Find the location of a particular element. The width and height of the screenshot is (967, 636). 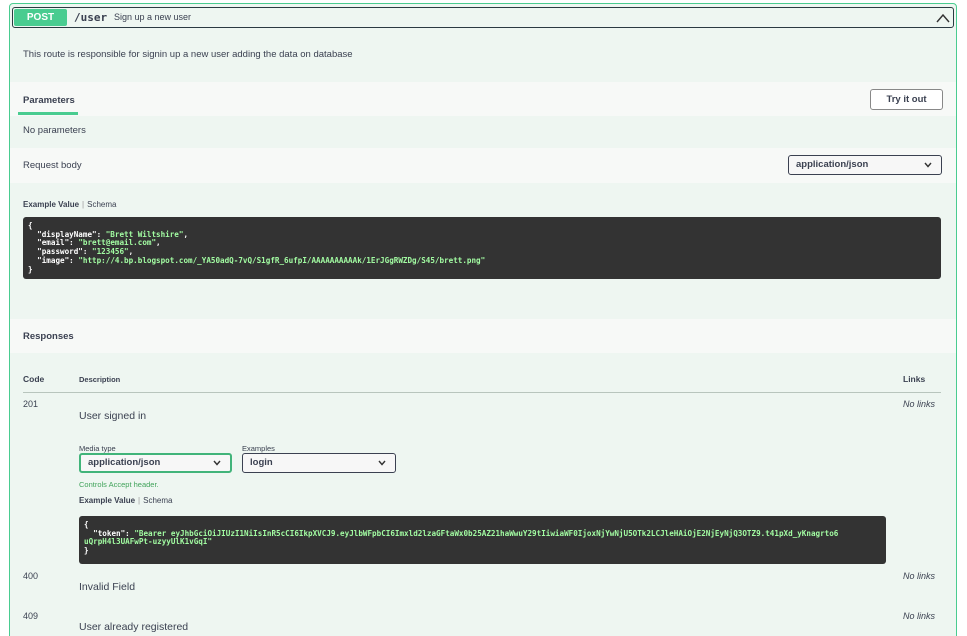

request-example-value-tab: Example Value is located at coordinates (51, 204).